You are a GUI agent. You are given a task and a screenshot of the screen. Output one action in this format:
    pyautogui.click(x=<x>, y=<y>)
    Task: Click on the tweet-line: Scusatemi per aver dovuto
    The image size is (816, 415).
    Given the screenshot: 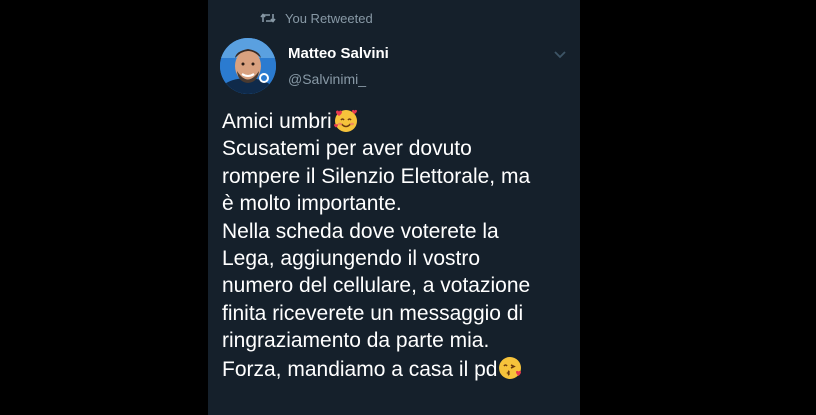 What is the action you would take?
    pyautogui.click(x=347, y=149)
    